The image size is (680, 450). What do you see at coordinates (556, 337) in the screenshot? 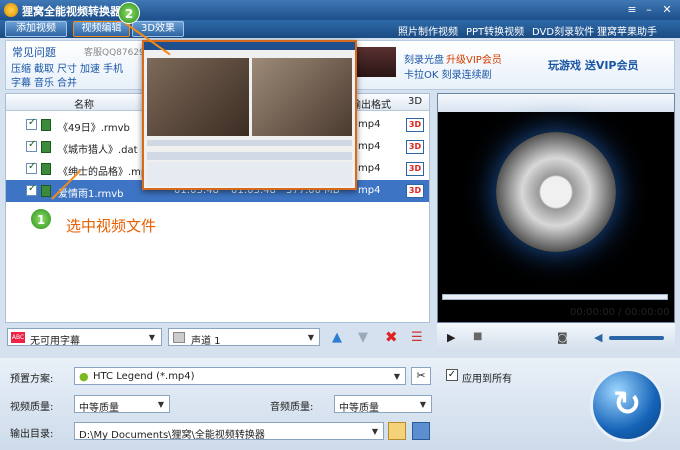
I see `player-controls: ▶ ■ ◙ ◀` at bounding box center [556, 337].